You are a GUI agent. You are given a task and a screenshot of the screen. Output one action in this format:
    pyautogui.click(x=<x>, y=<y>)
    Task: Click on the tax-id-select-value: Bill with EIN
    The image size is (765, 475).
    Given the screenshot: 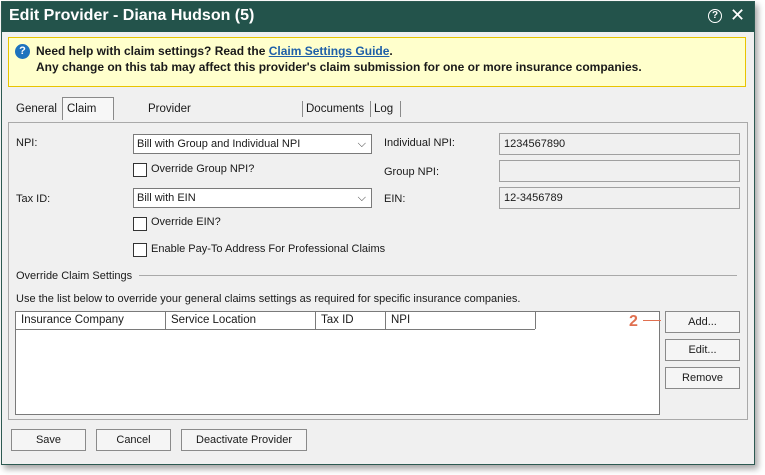 What is the action you would take?
    pyautogui.click(x=166, y=198)
    